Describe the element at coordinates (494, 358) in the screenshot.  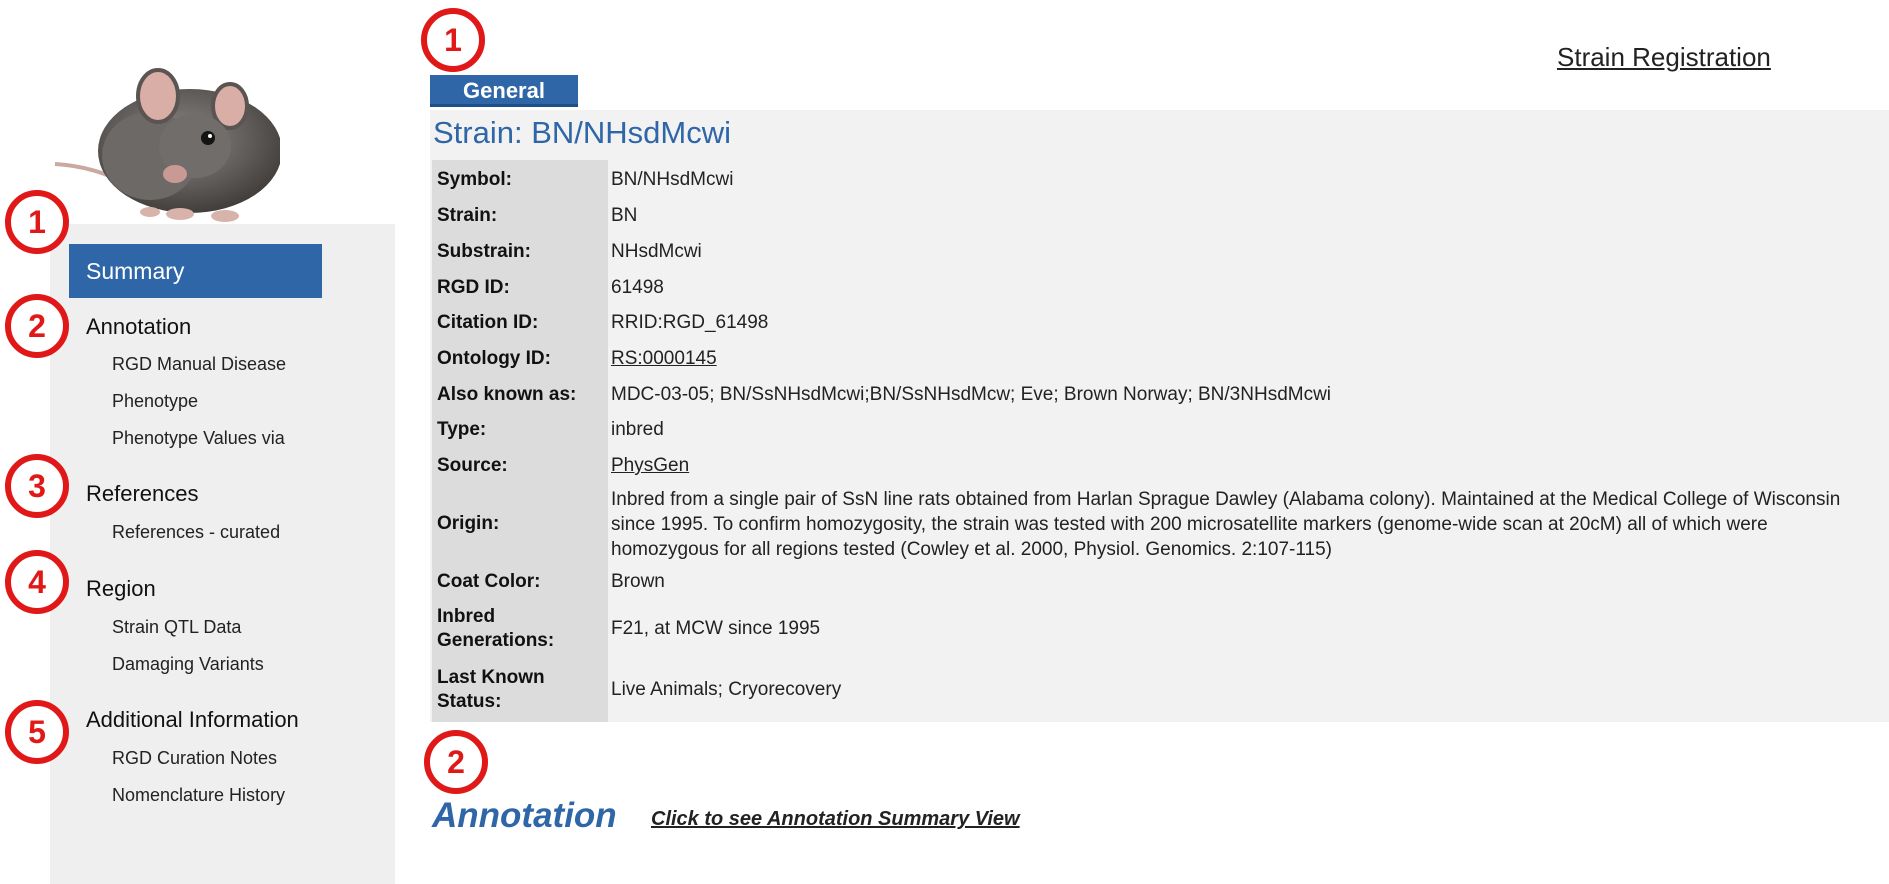
I see `label-ontology-id: Ontology ID:` at that location.